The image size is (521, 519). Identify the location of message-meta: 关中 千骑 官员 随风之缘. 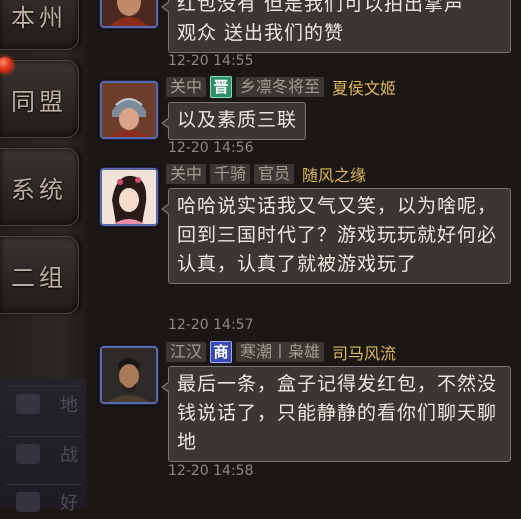
(266, 174).